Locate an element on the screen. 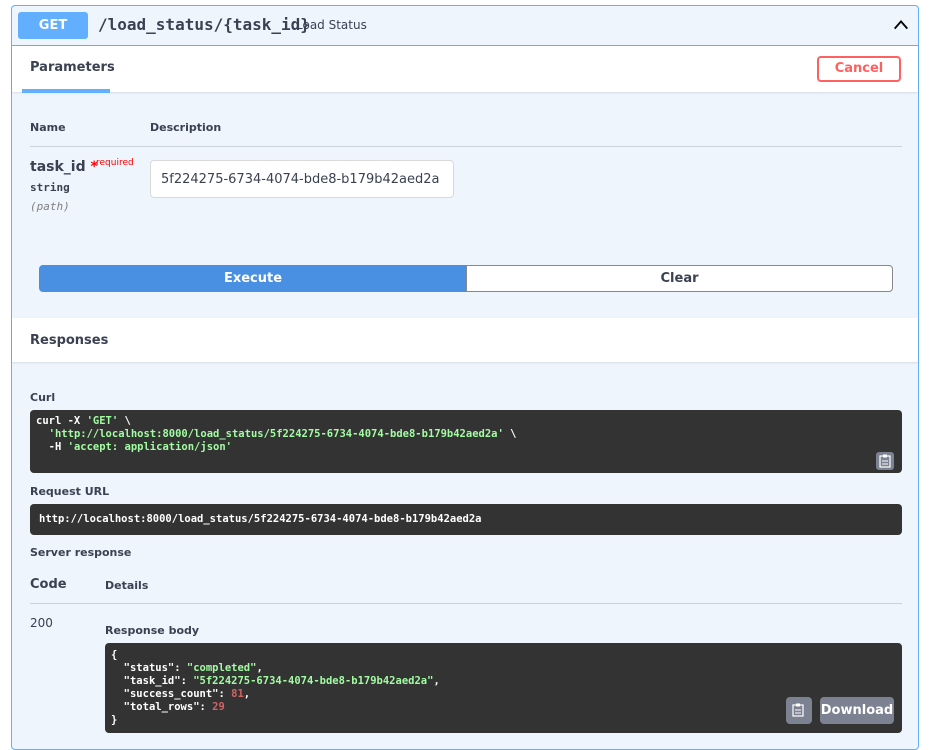 This screenshot has height=750, width=931. http-method-badge: GET is located at coordinates (53, 25).